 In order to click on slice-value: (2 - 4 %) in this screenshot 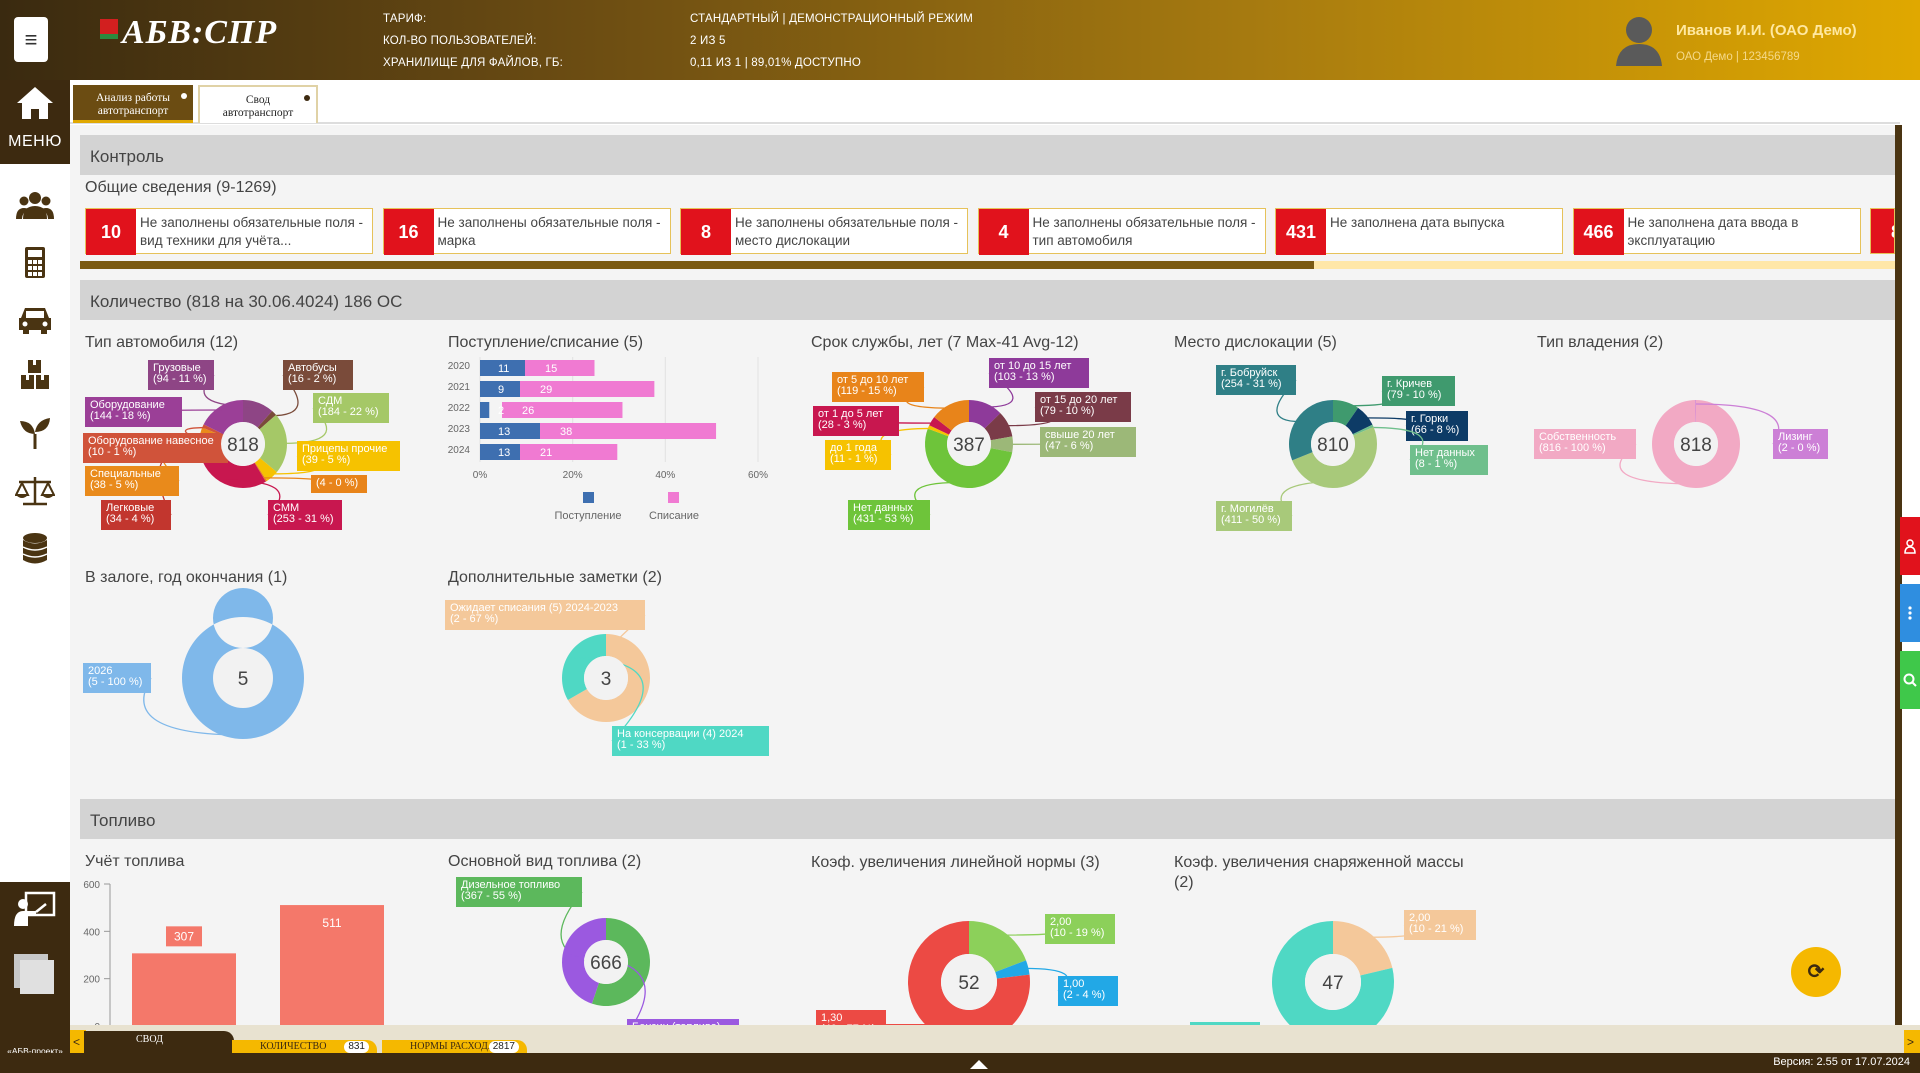, I will do `click(1084, 995)`.